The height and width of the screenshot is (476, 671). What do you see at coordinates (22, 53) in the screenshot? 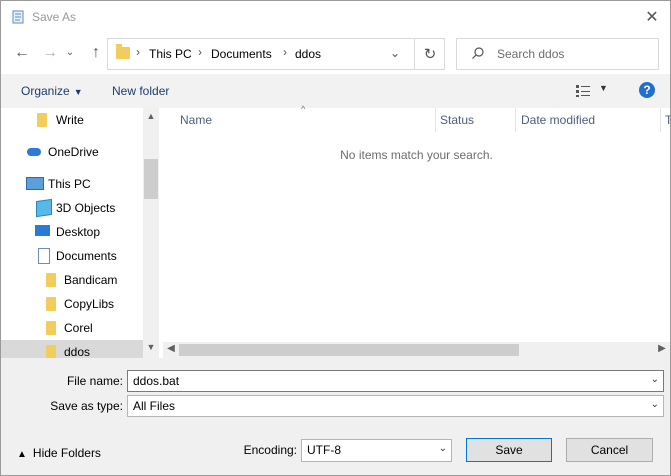
I see `back-button: ←` at bounding box center [22, 53].